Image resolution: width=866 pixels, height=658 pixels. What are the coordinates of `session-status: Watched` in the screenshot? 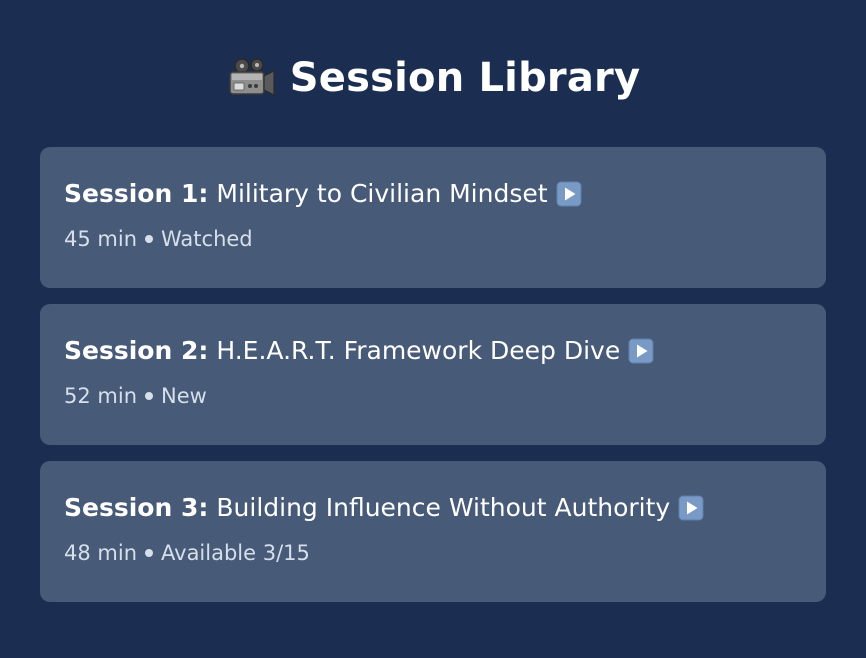 It's located at (207, 239).